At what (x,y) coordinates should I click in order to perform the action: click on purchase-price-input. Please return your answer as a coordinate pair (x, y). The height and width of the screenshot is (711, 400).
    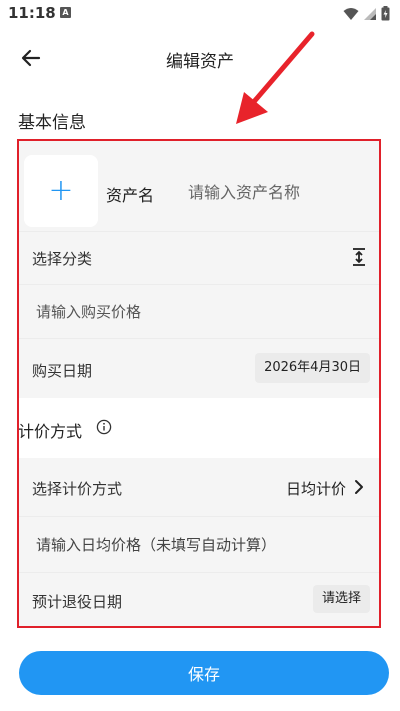
    Looking at the image, I should click on (196, 312).